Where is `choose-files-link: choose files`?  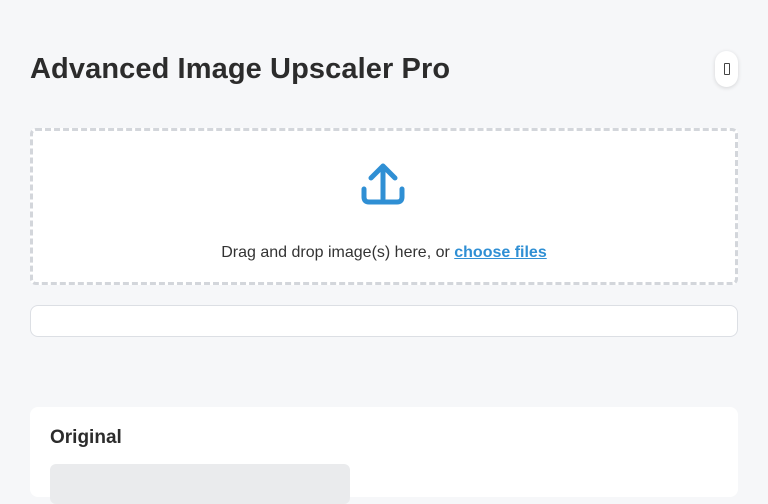
choose-files-link: choose files is located at coordinates (500, 252).